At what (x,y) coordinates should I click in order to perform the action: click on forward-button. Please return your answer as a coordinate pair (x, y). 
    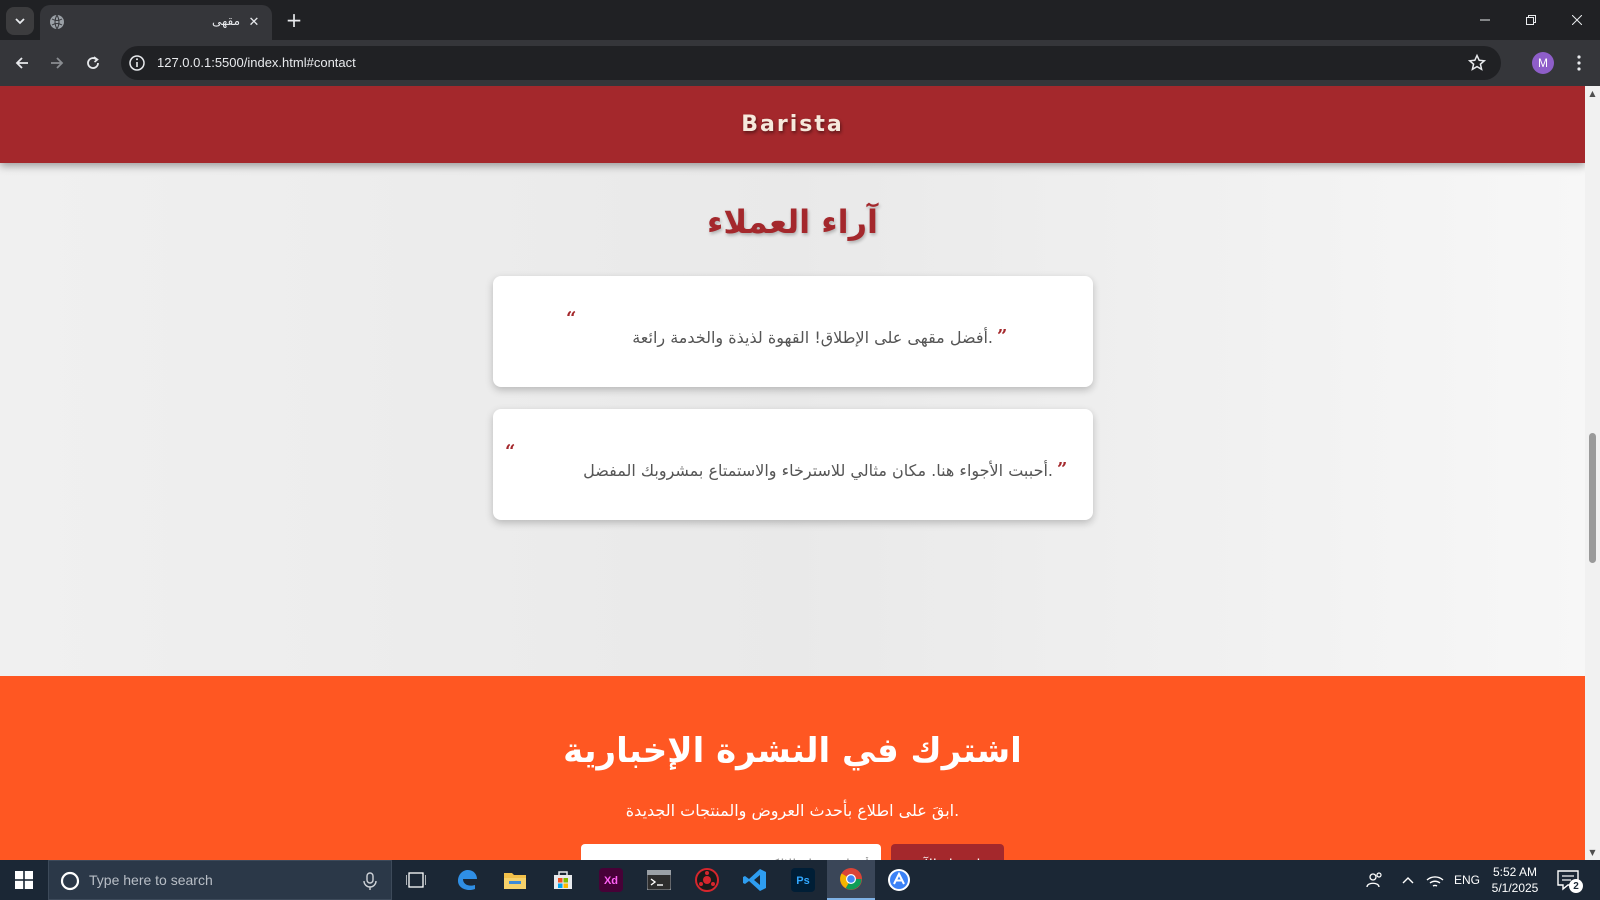
    Looking at the image, I should click on (57, 63).